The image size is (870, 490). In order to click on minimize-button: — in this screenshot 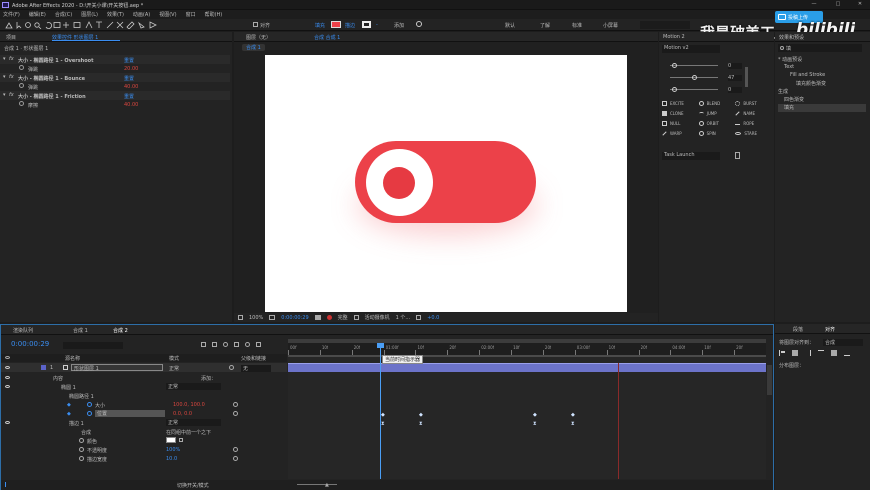, I will do `click(814, 5)`.